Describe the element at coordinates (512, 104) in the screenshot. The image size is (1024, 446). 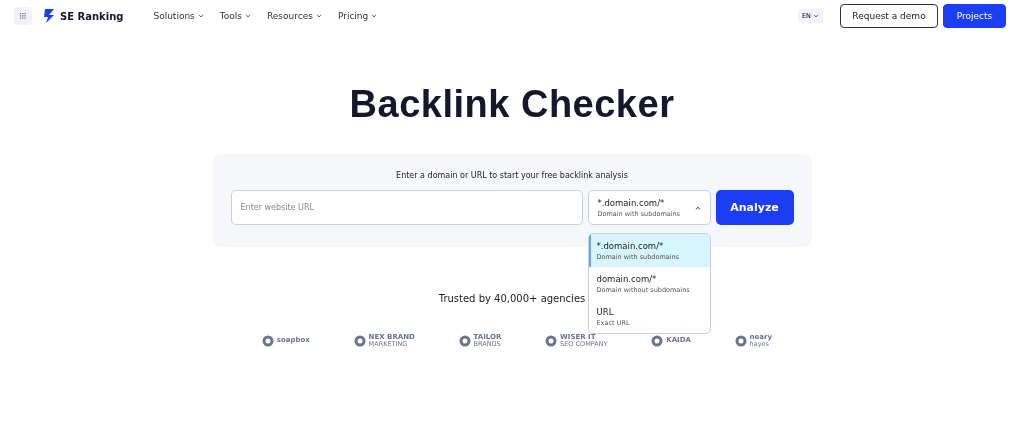
I see `page-title: Backlink Checker` at that location.